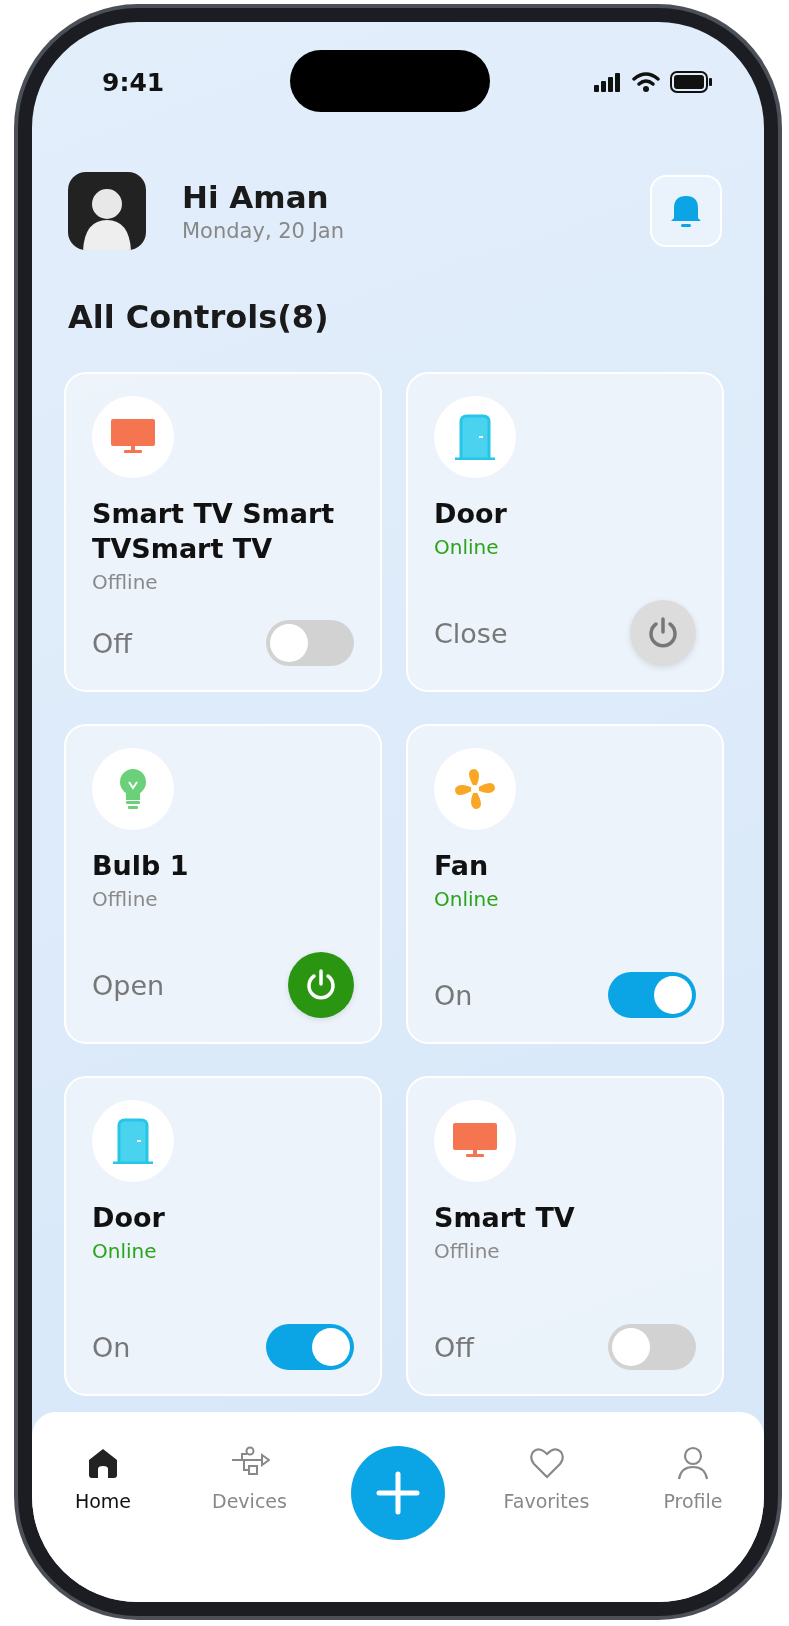  Describe the element at coordinates (133, 82) in the screenshot. I see `status-time: 9:41` at that location.